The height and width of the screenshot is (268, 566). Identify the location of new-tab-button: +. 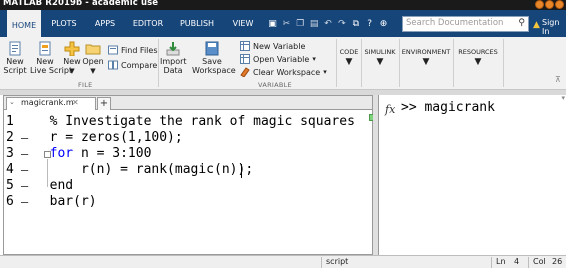
(104, 103).